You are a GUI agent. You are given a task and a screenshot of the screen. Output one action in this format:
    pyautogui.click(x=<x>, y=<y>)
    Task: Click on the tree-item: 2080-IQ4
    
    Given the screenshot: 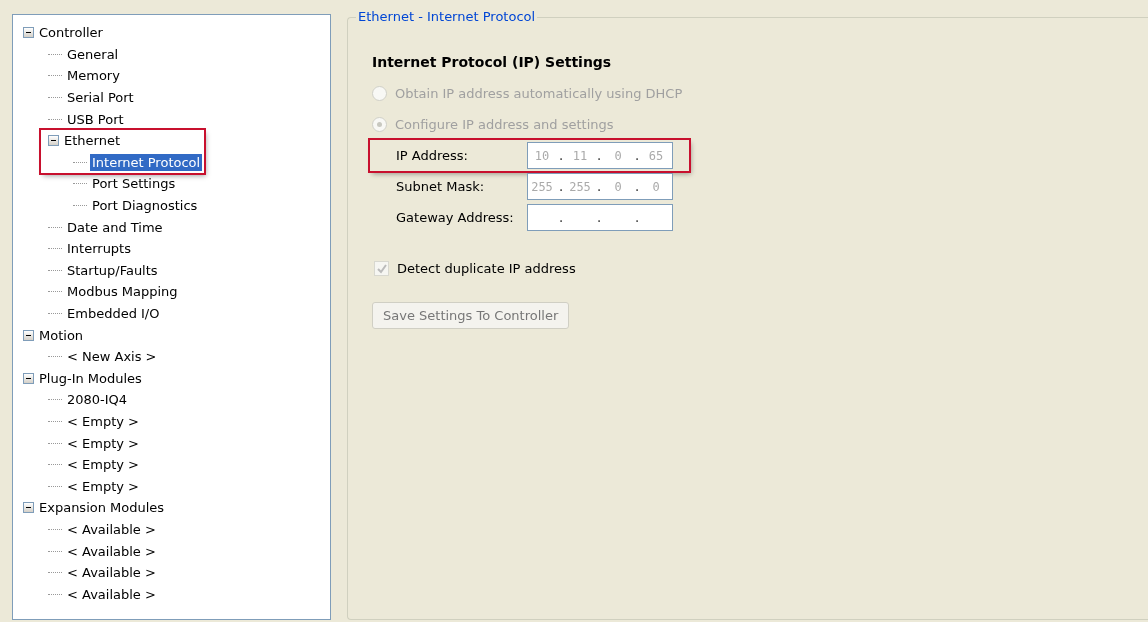 What is the action you would take?
    pyautogui.click(x=97, y=400)
    